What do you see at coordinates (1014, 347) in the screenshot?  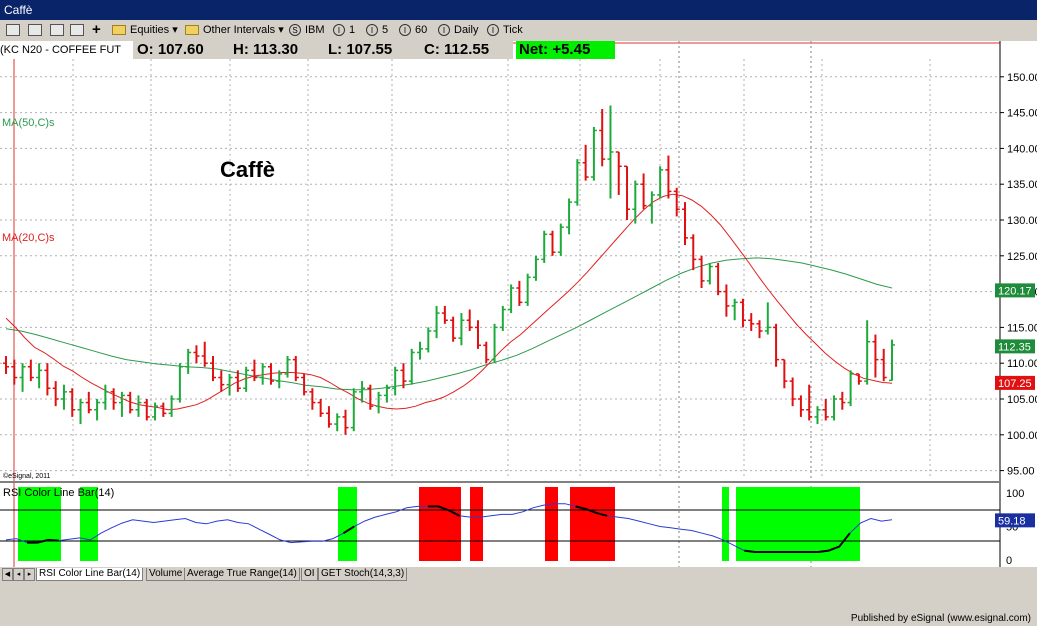 I see `price-tag-label: 112.35` at bounding box center [1014, 347].